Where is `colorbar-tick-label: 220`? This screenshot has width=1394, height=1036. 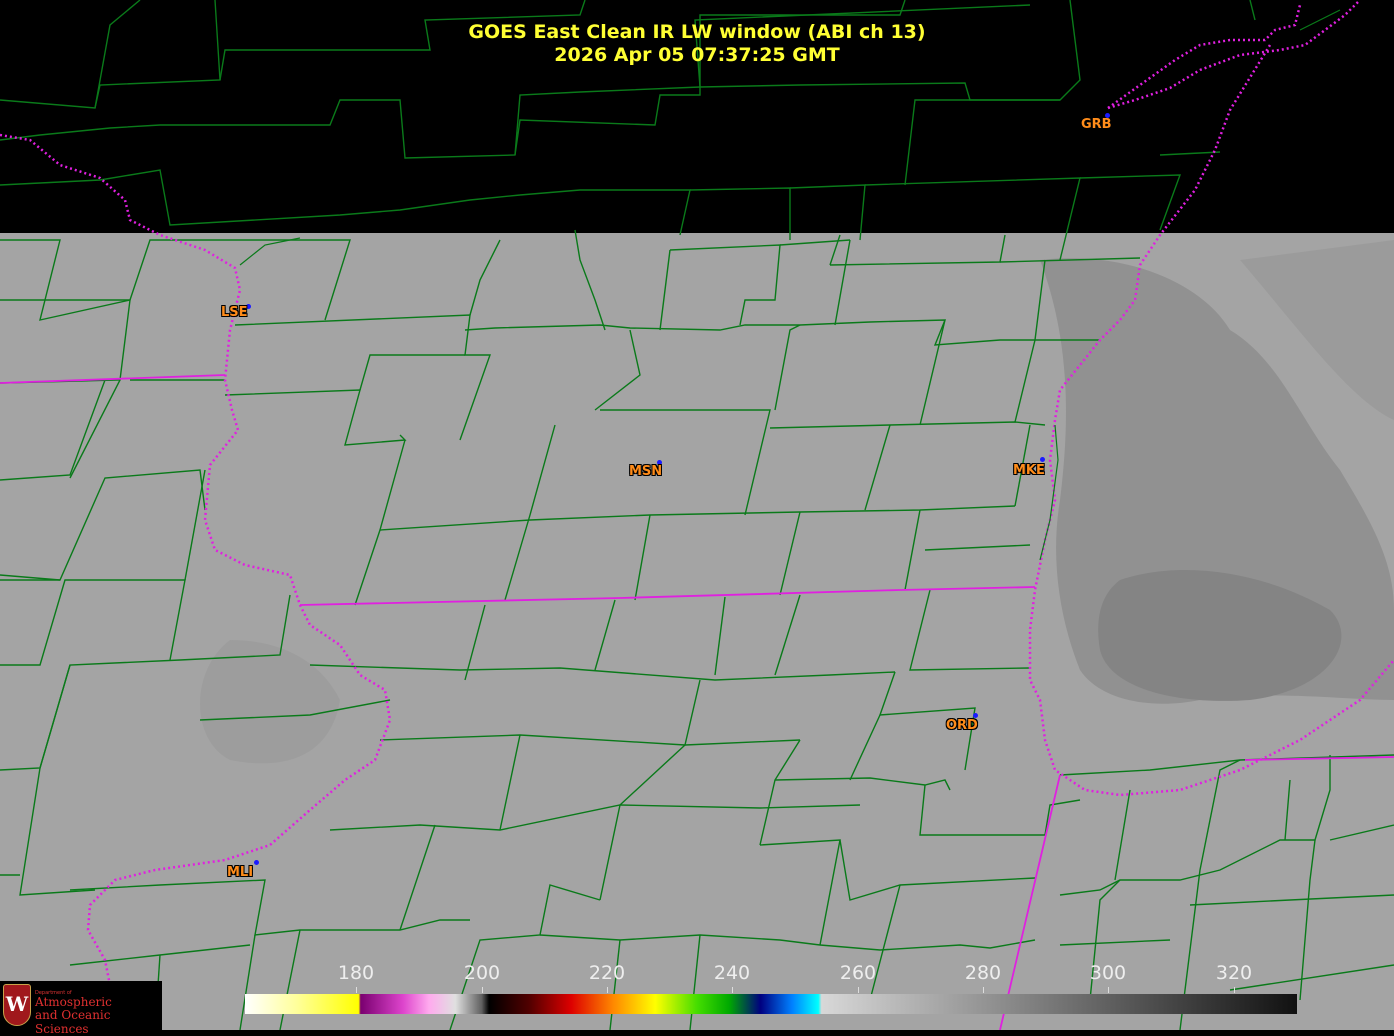 colorbar-tick-label: 220 is located at coordinates (607, 973).